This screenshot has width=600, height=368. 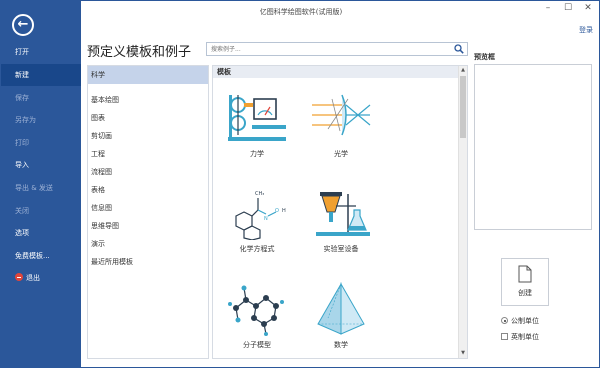 I want to click on imperial-units-label: 英制单位, so click(x=525, y=337).